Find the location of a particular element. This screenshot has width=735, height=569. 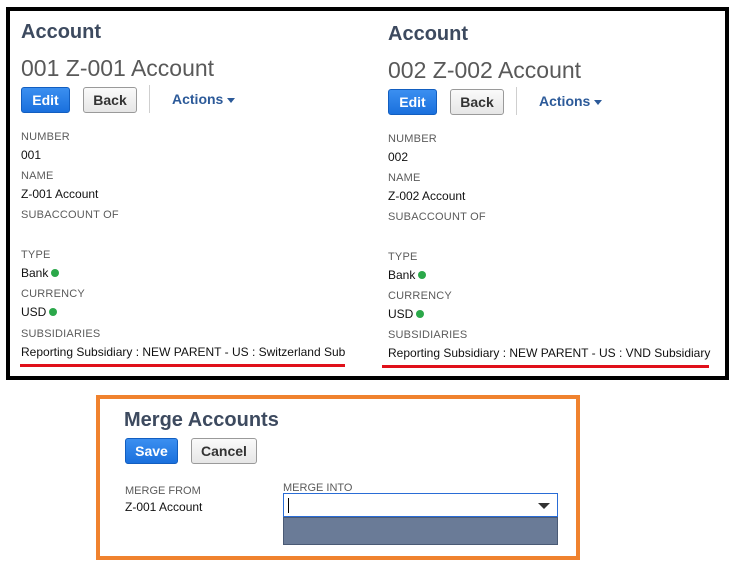

save-button: Save is located at coordinates (151, 451).